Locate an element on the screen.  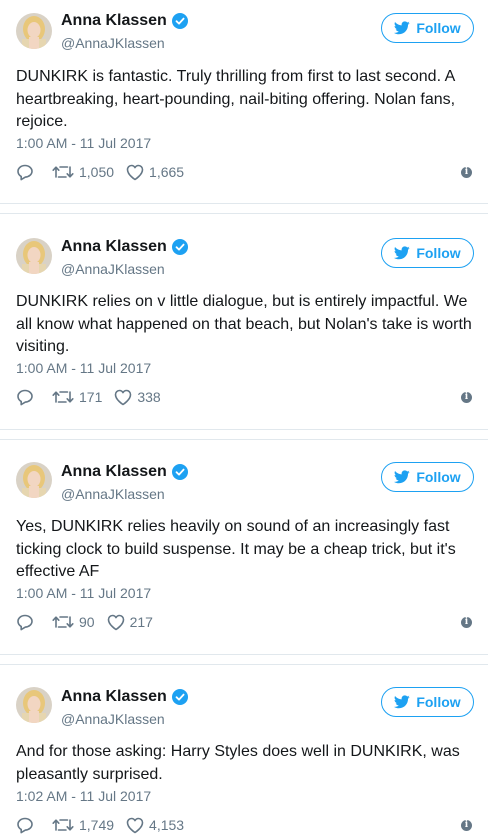
like-count: 338 is located at coordinates (149, 397).